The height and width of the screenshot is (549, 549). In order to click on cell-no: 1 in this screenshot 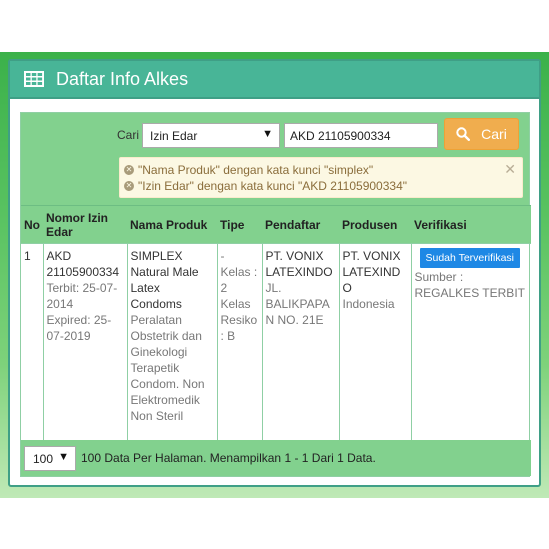, I will do `click(32, 342)`.